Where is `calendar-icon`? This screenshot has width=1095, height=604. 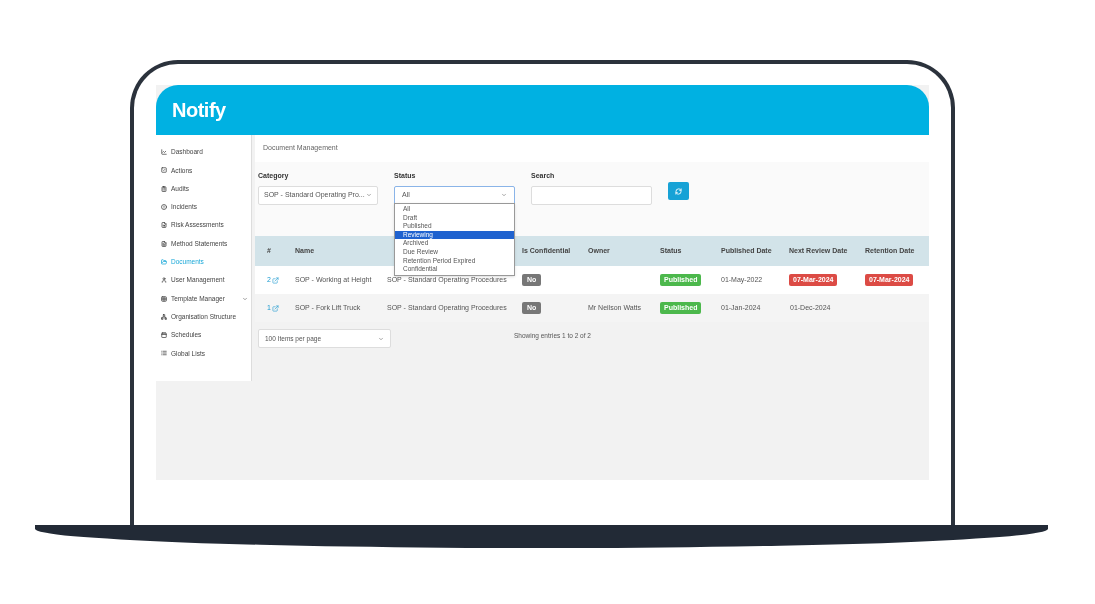
calendar-icon is located at coordinates (164, 335).